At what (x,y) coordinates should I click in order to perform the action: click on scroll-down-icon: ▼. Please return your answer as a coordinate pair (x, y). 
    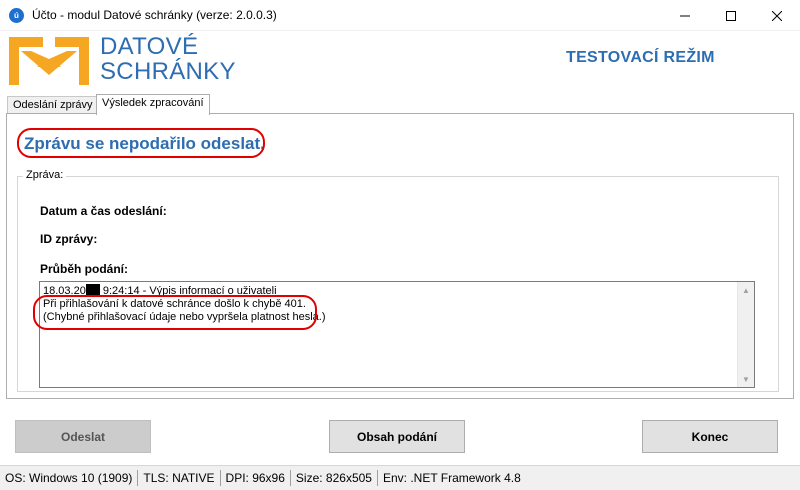
    Looking at the image, I should click on (746, 379).